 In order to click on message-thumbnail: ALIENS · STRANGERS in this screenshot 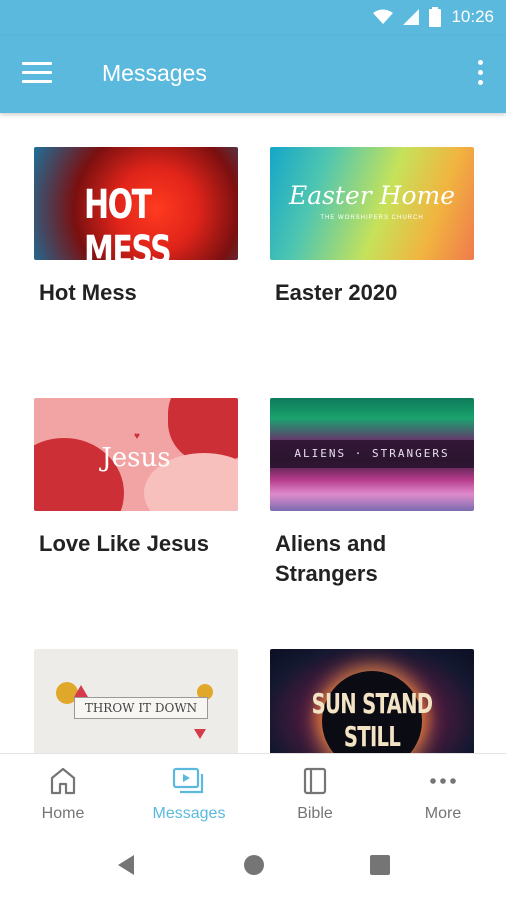, I will do `click(372, 454)`.